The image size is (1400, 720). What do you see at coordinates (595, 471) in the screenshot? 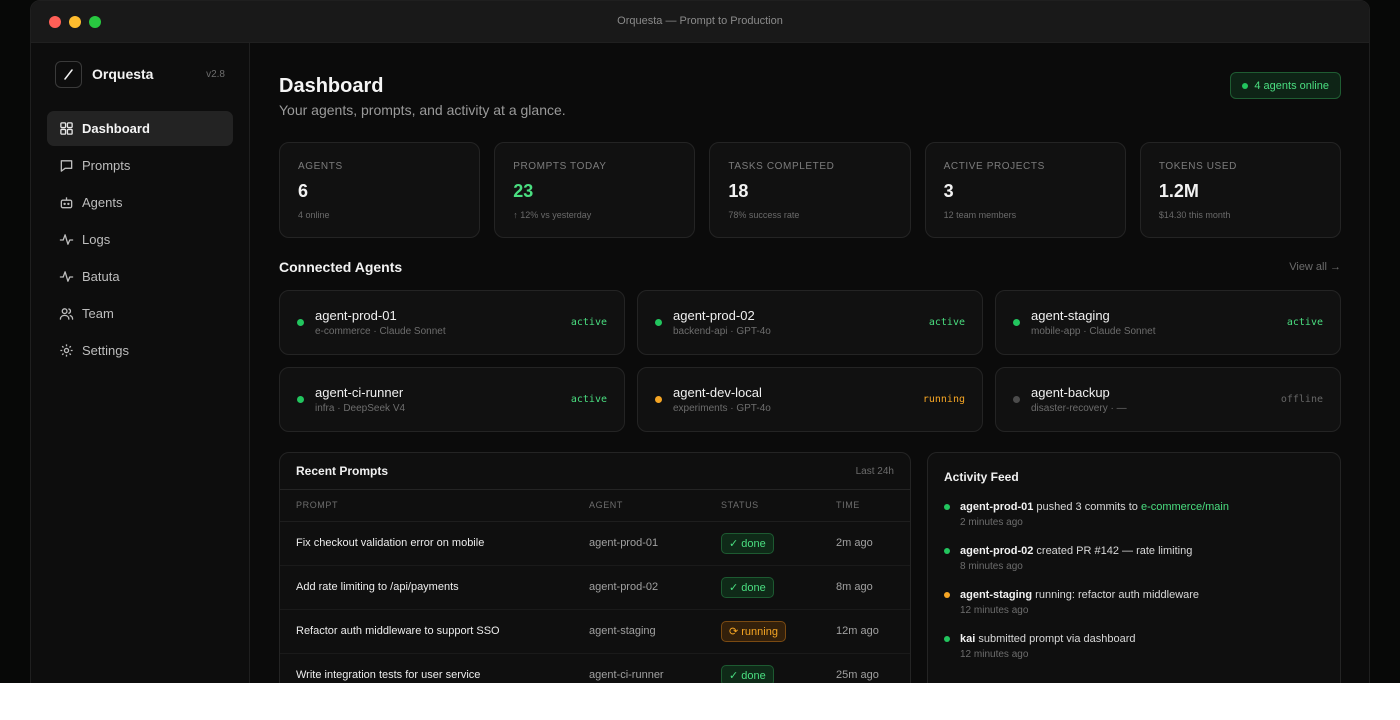
I see `recent-prompts-header: Recent Prompts Last 24h` at bounding box center [595, 471].